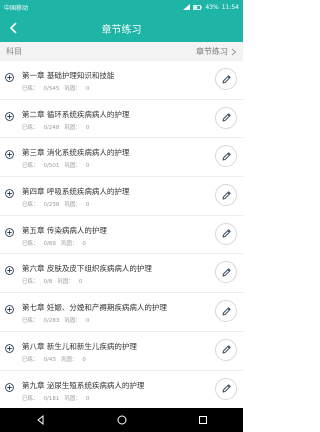  I want to click on chapter-title: 第七章 妊娠、分娩和产褥期疾病病人的护理, so click(94, 308).